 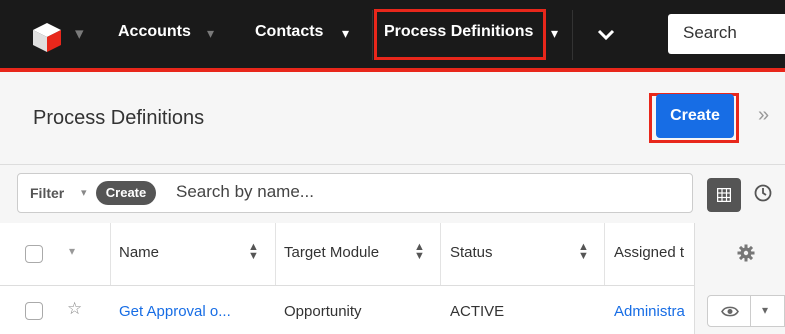 What do you see at coordinates (323, 311) in the screenshot?
I see `row-target-module: Opportunity` at bounding box center [323, 311].